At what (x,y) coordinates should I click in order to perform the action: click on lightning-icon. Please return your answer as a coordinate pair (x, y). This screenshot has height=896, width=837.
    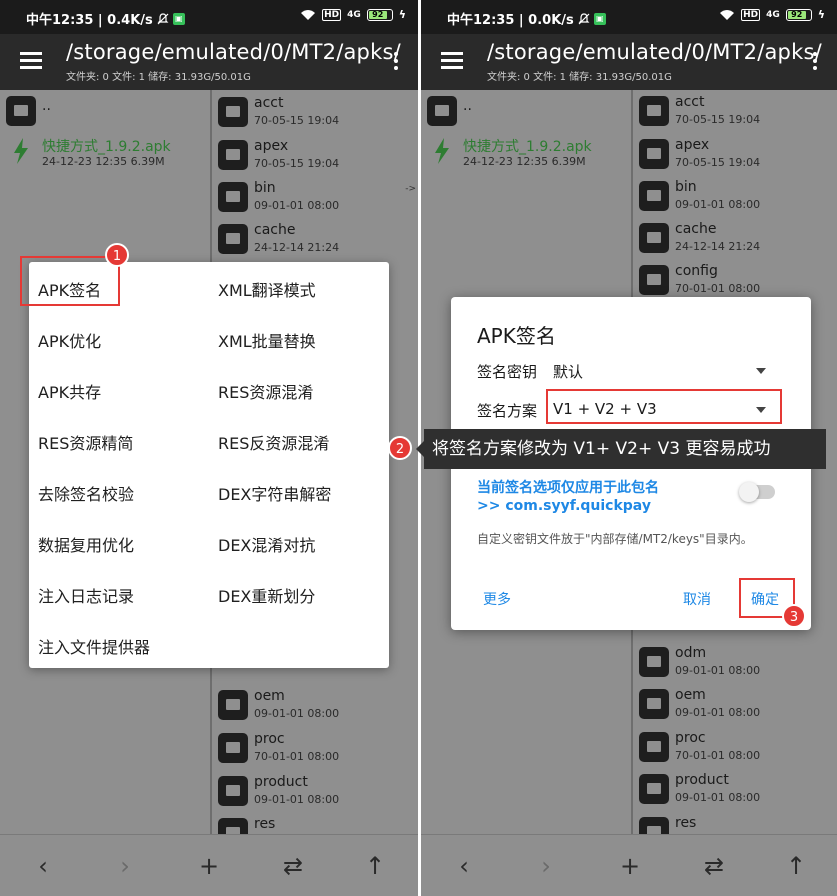
    Looking at the image, I should click on (442, 151).